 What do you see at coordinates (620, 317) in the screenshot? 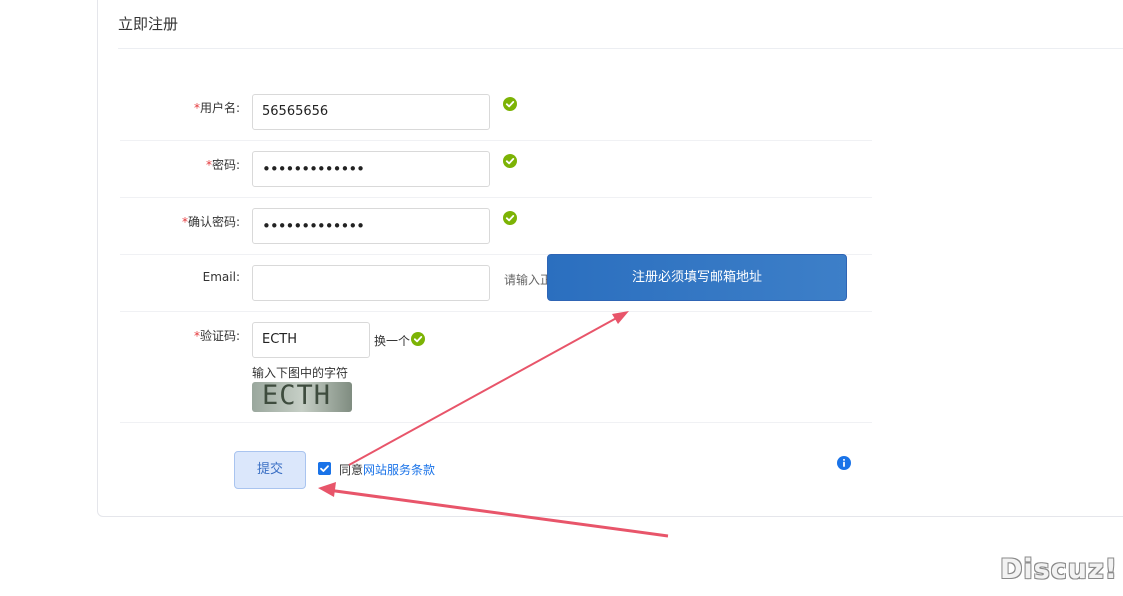
I see `arrowhead-tooltip` at bounding box center [620, 317].